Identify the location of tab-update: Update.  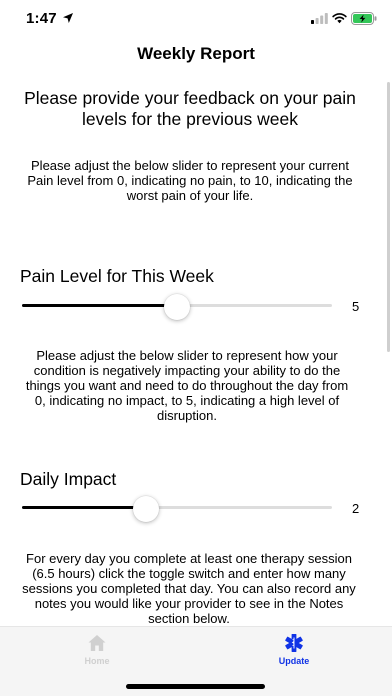
(294, 649).